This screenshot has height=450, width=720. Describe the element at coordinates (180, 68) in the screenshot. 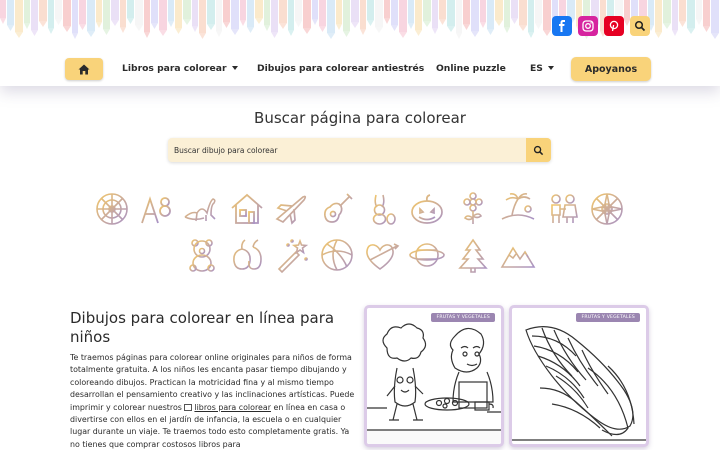

I see `nav-books-dropdown: Libros para colorear` at that location.